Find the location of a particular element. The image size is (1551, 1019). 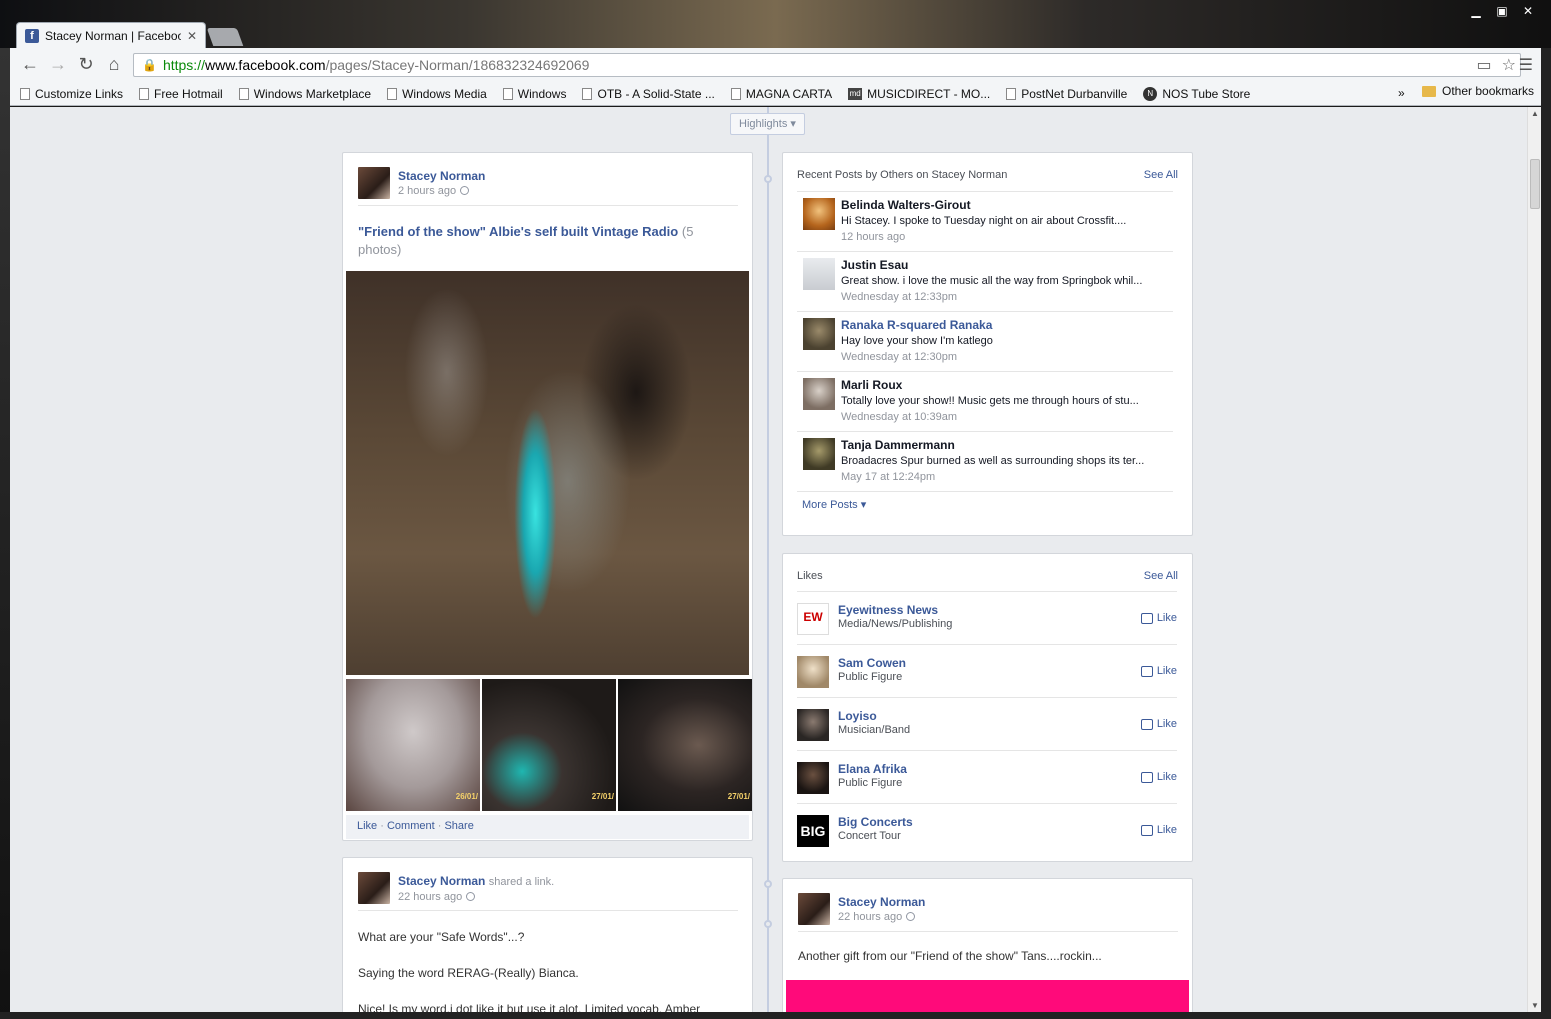

cast-icon: ▭ is located at coordinates (1484, 65).